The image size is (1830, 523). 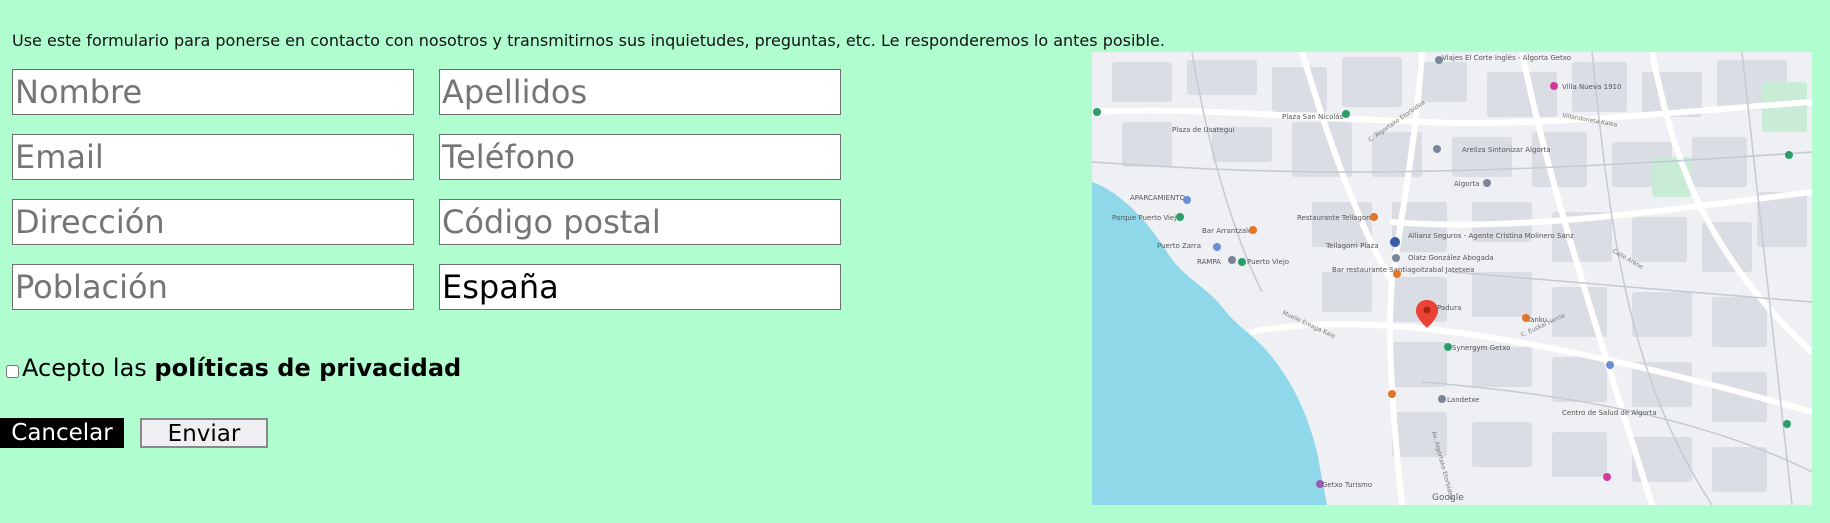 I want to click on map-place-bar-restaurante: Bar restaurante Santiagoitzabal Jatetxea, so click(x=1403, y=270).